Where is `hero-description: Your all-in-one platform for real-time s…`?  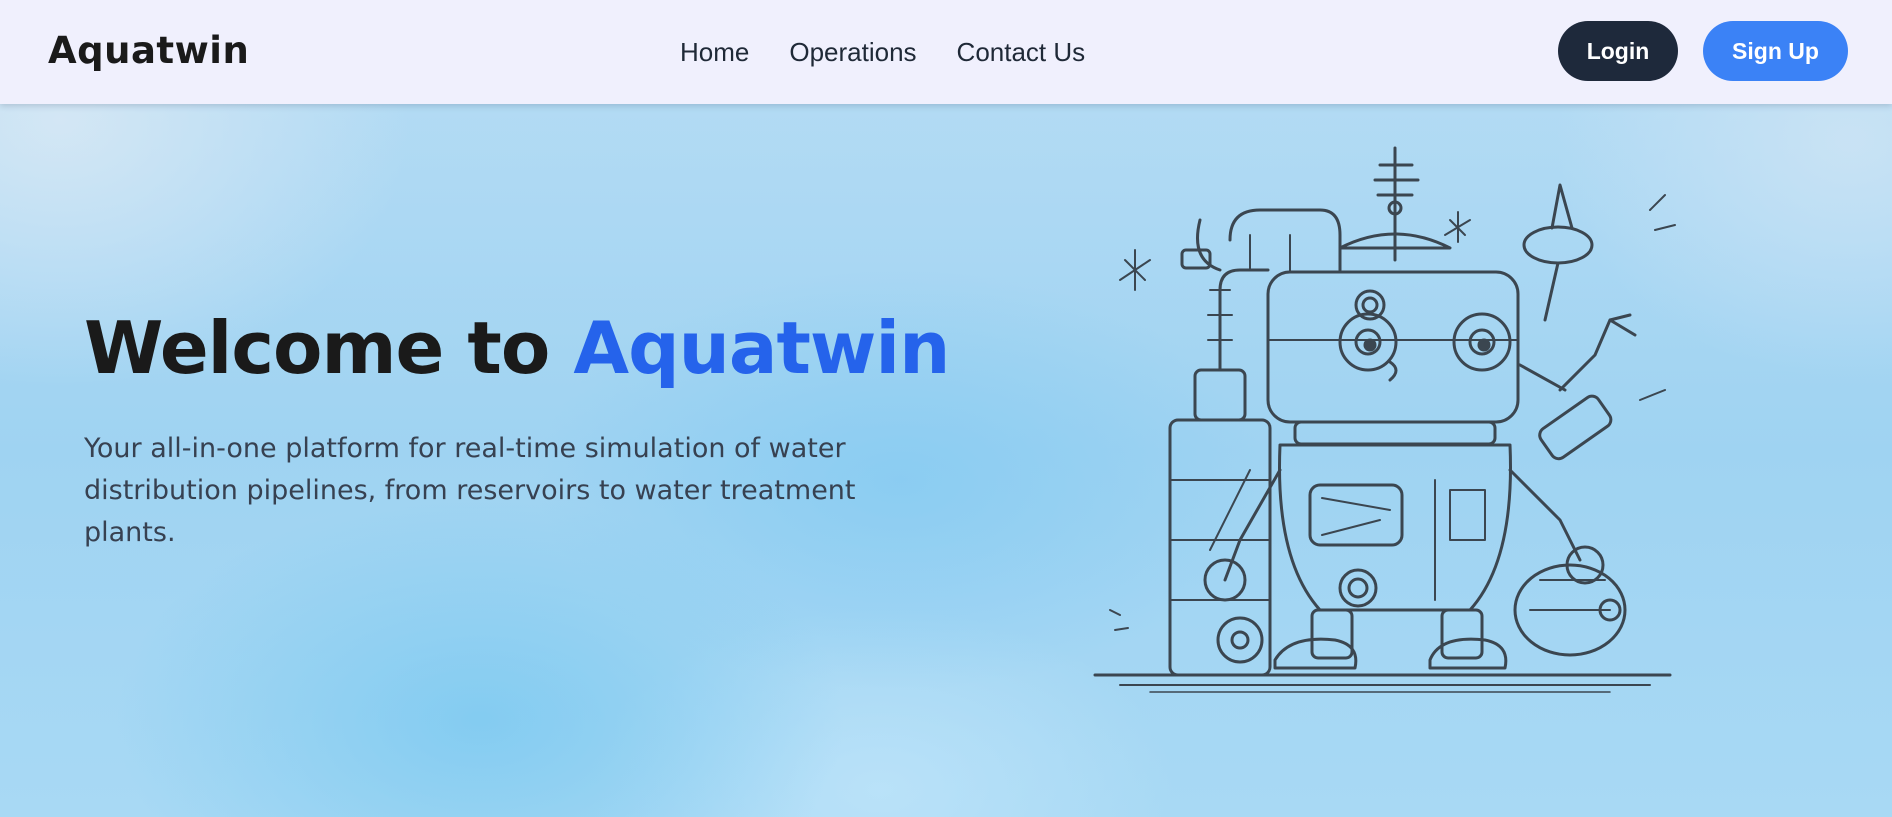 hero-description: Your all-in-one platform for real-time s… is located at coordinates (470, 490).